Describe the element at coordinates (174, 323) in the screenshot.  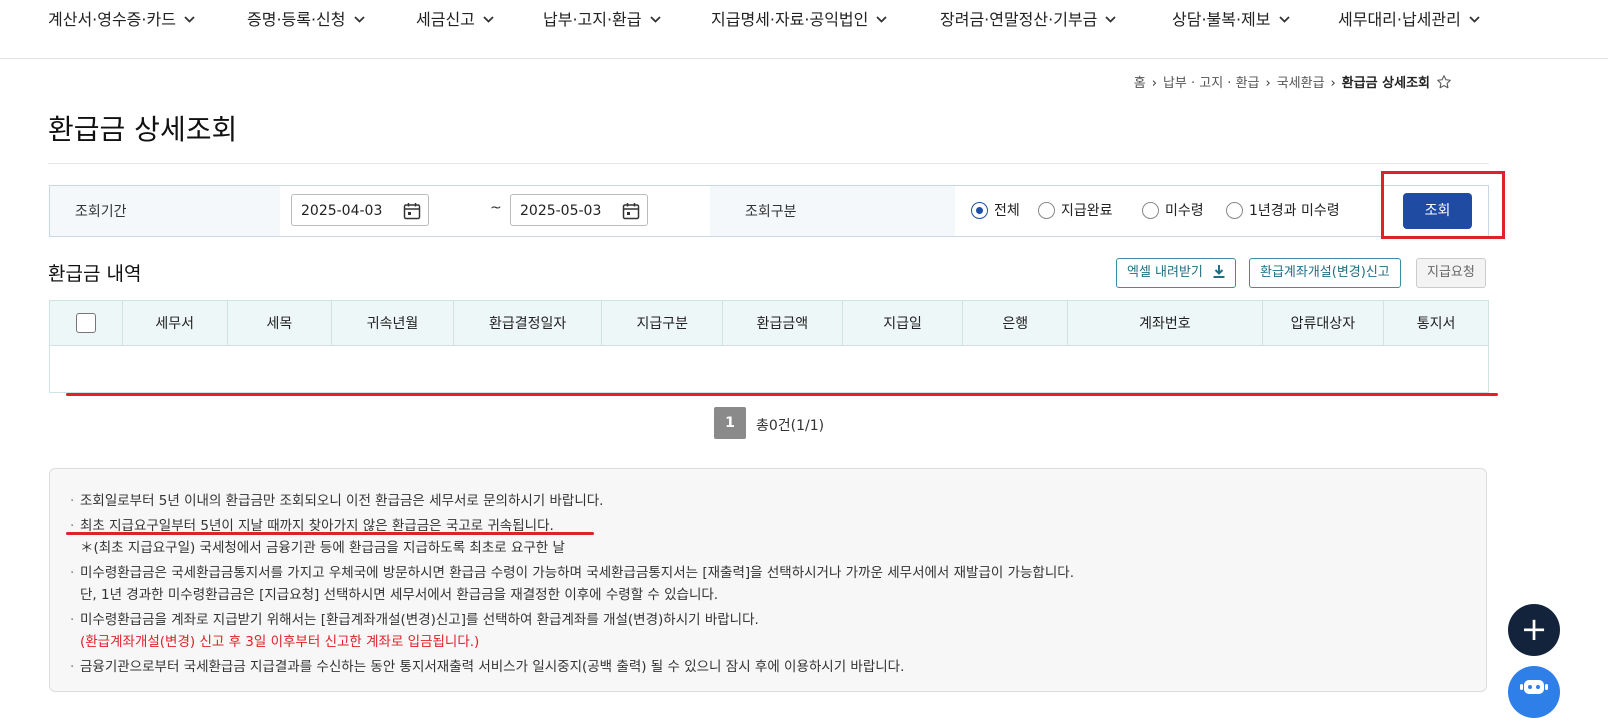
I see `column-header: 세무서` at that location.